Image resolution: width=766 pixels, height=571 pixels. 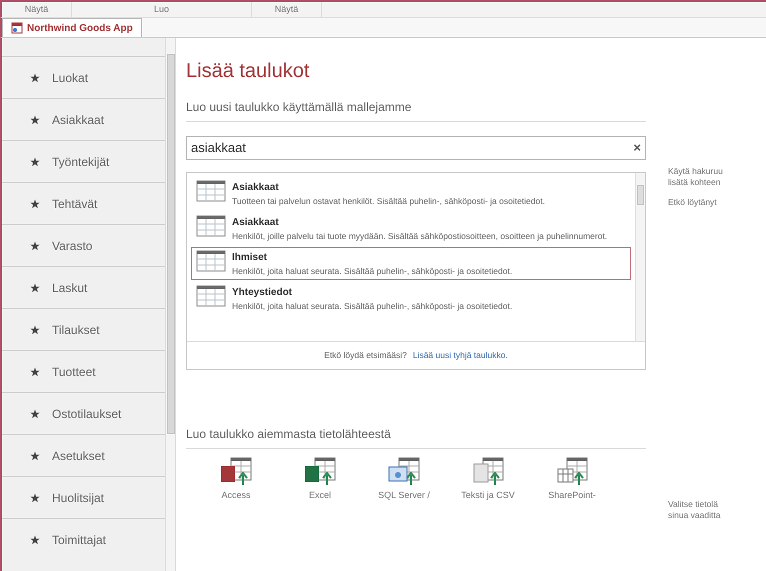 I want to click on template-name: Yhteystiedot, so click(x=263, y=293).